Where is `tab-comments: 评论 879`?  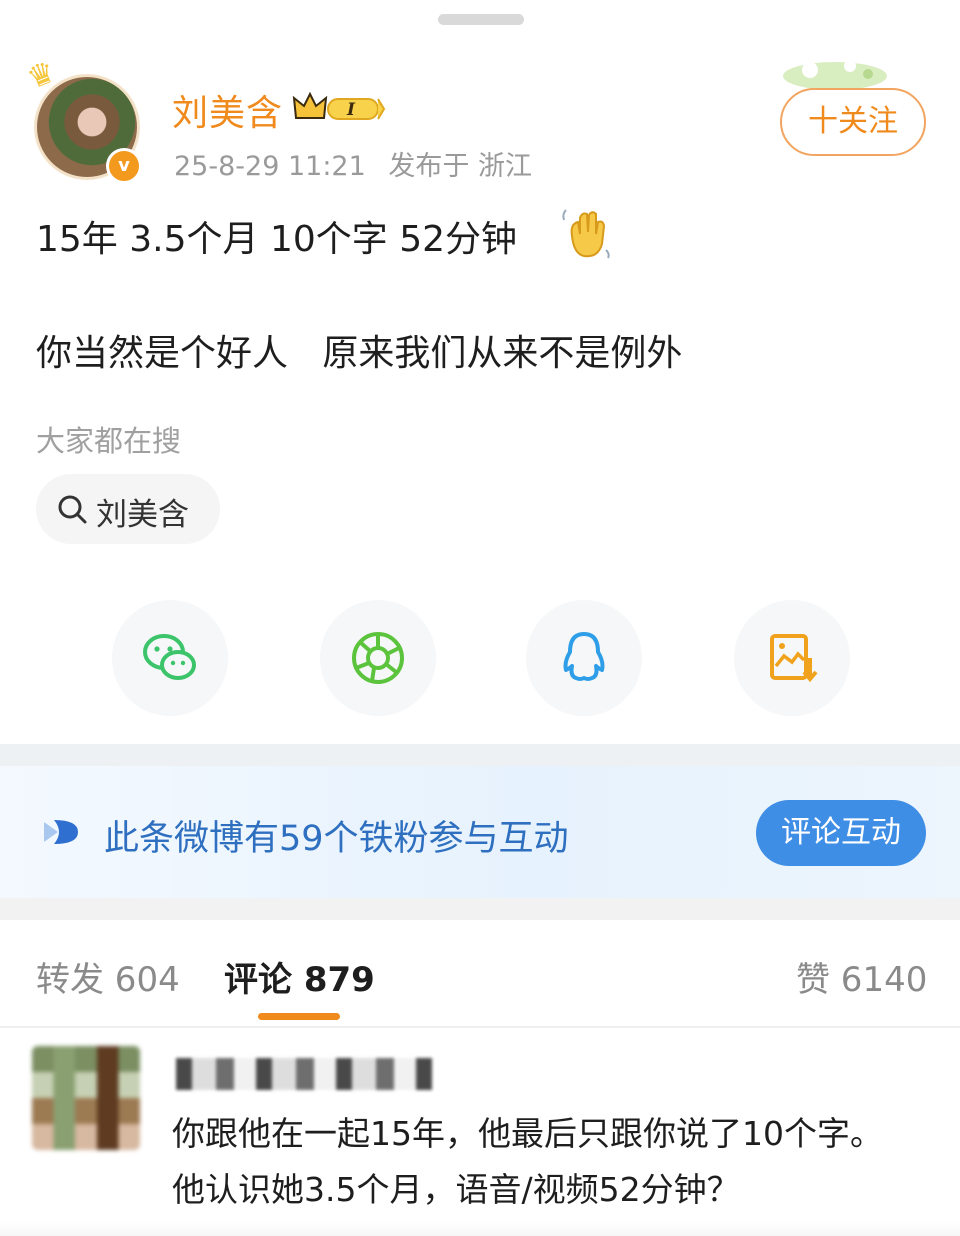 tab-comments: 评论 879 is located at coordinates (299, 976).